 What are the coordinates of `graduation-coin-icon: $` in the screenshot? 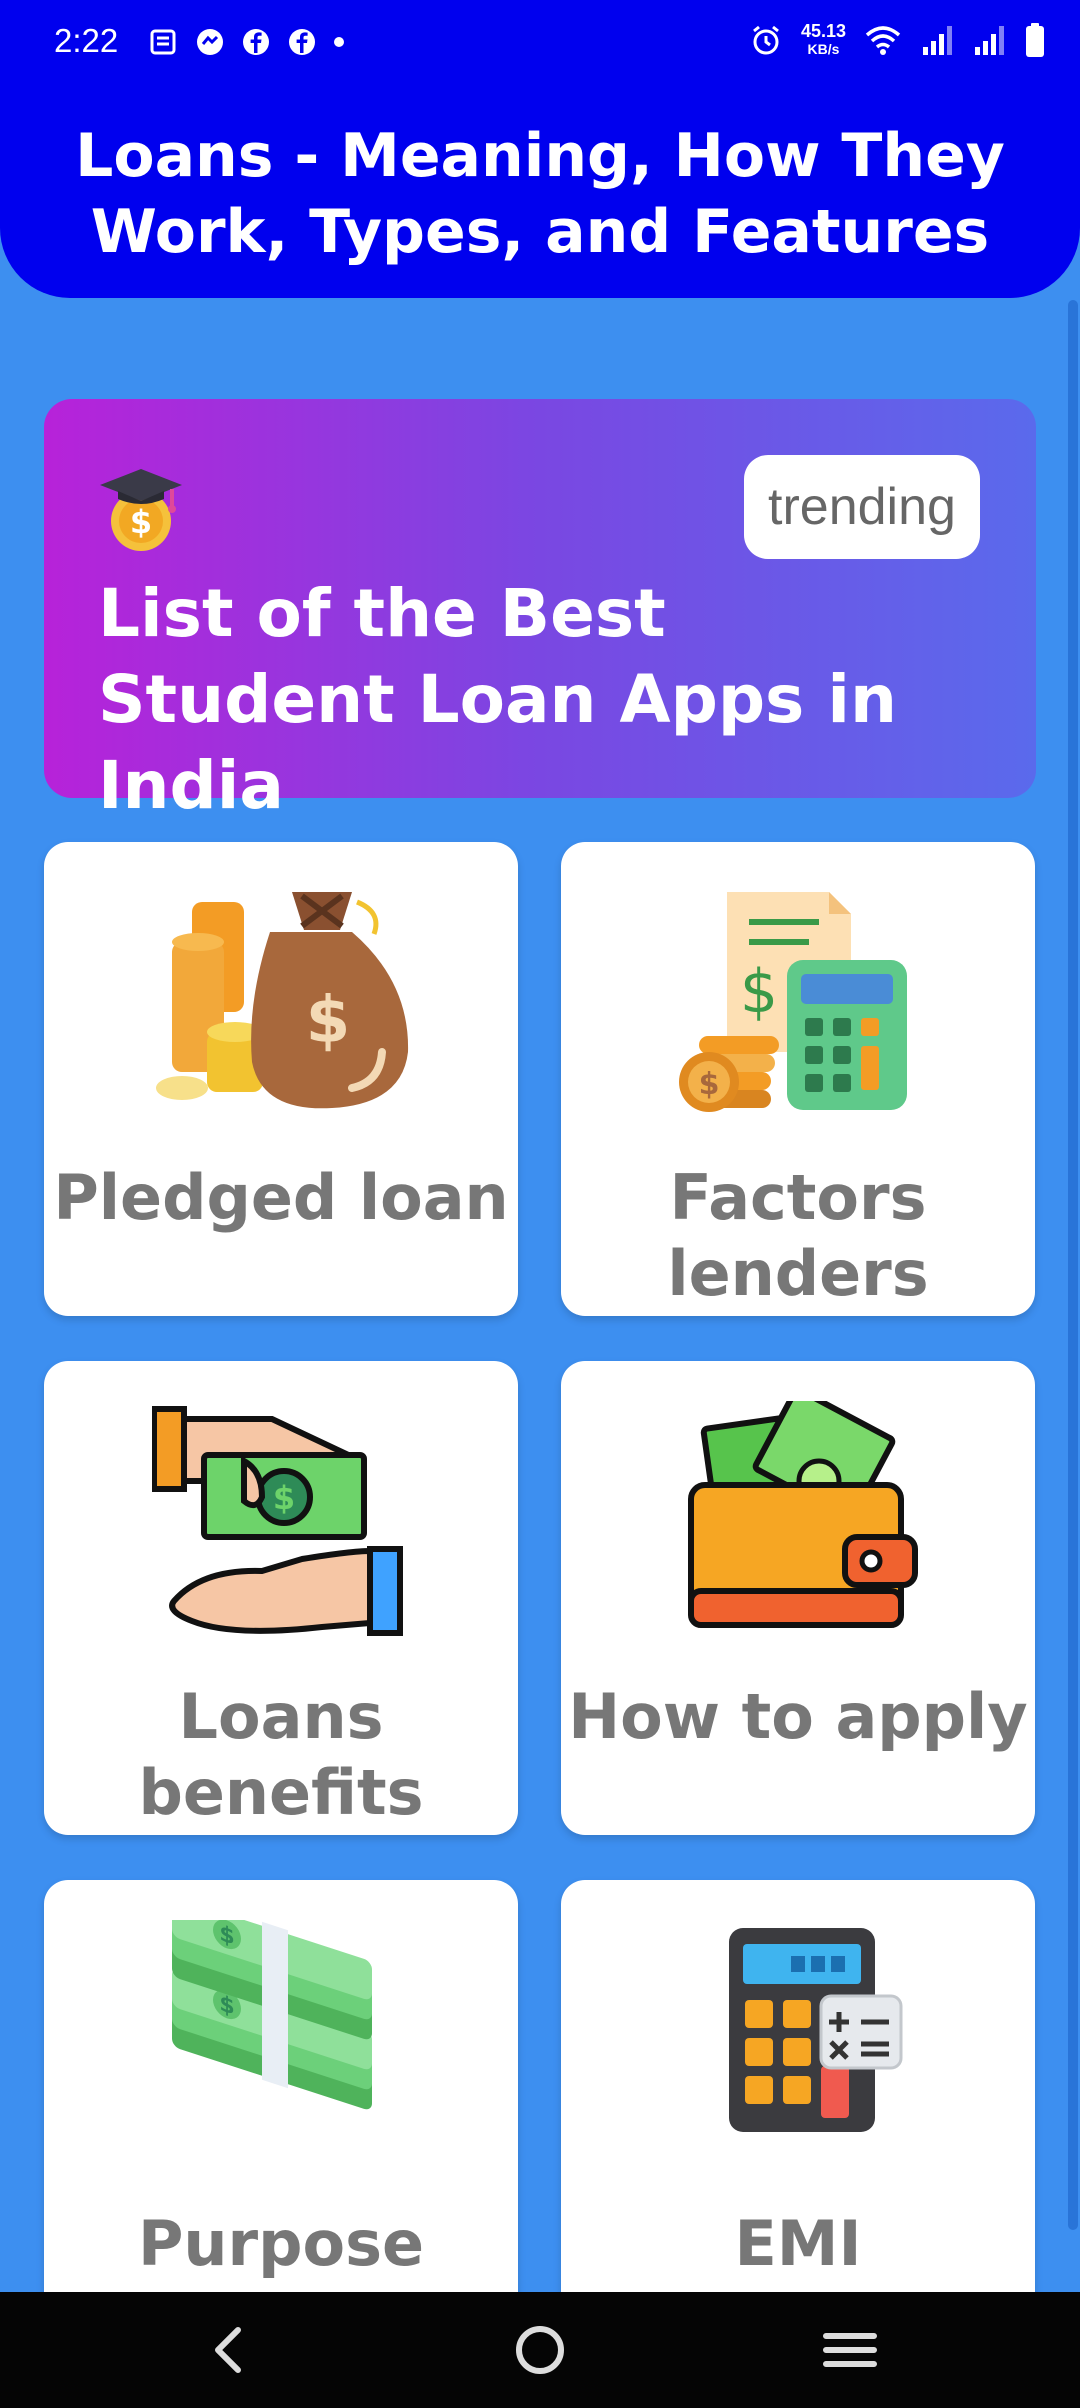 It's located at (141, 510).